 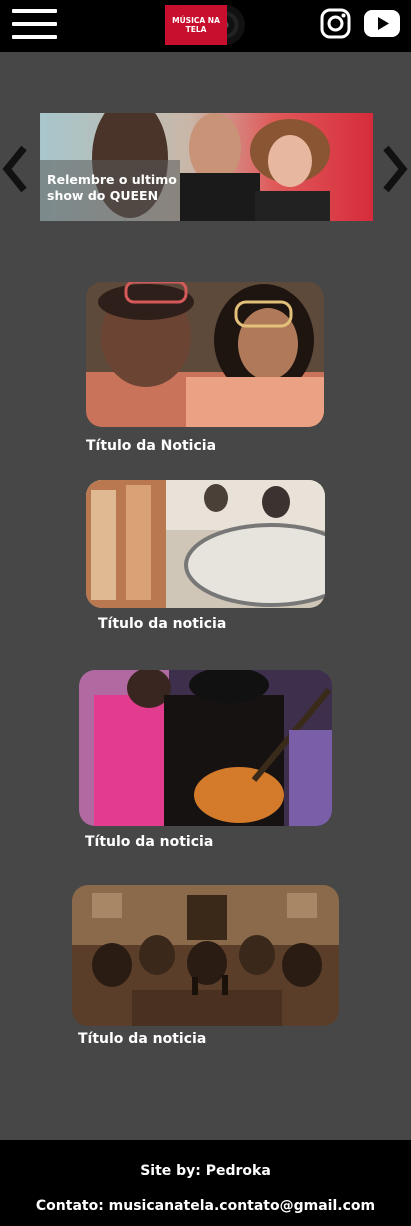 What do you see at coordinates (205, 1206) in the screenshot?
I see `footer-contact: Contato: musicanatela.contato@gmail.com` at bounding box center [205, 1206].